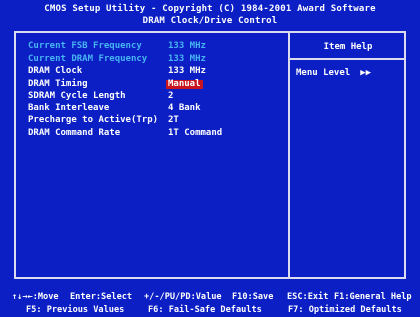 The width and height of the screenshot is (420, 317). Describe the element at coordinates (366, 73) in the screenshot. I see `menu-level-arrows-icon: ▶▶` at that location.